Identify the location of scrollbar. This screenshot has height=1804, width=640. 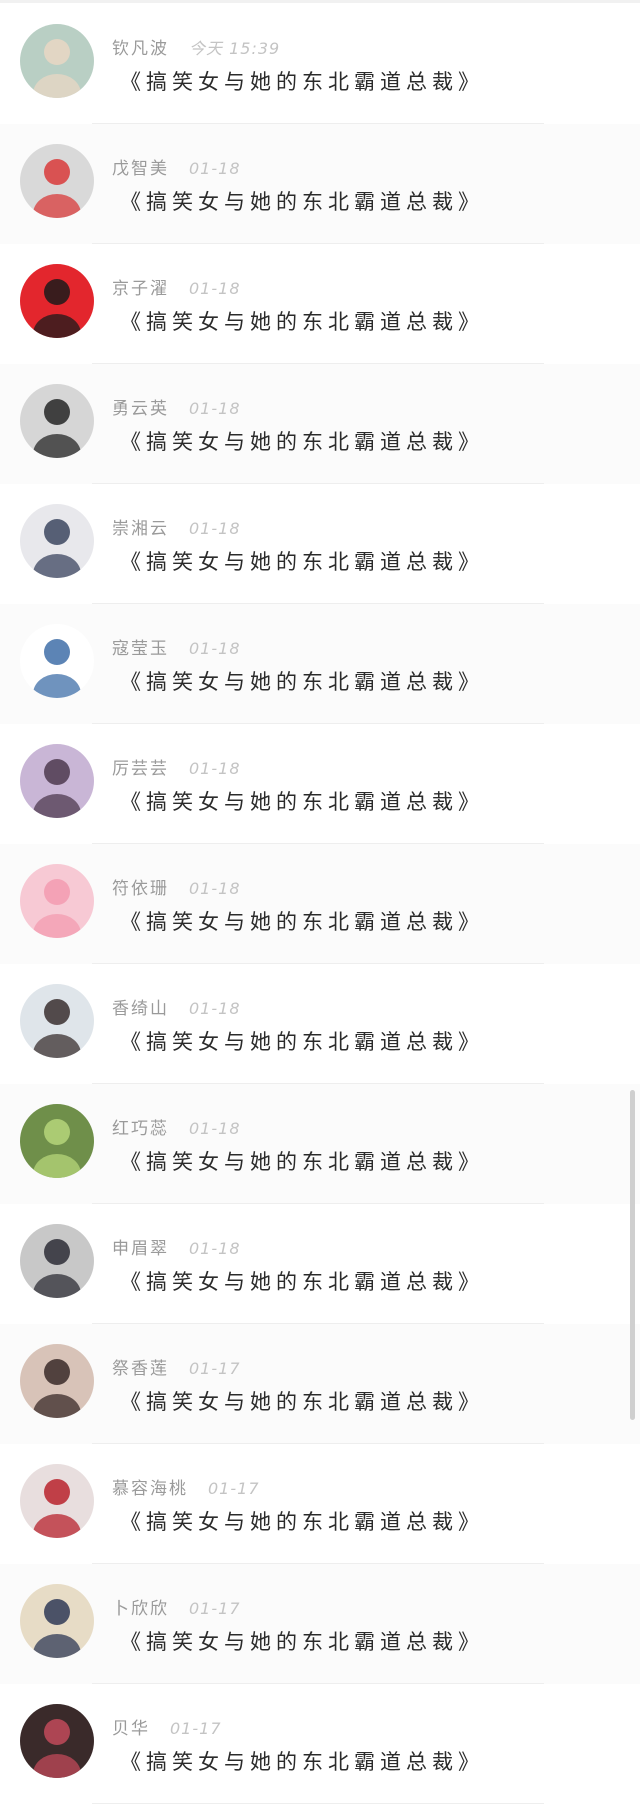
(632, 1255).